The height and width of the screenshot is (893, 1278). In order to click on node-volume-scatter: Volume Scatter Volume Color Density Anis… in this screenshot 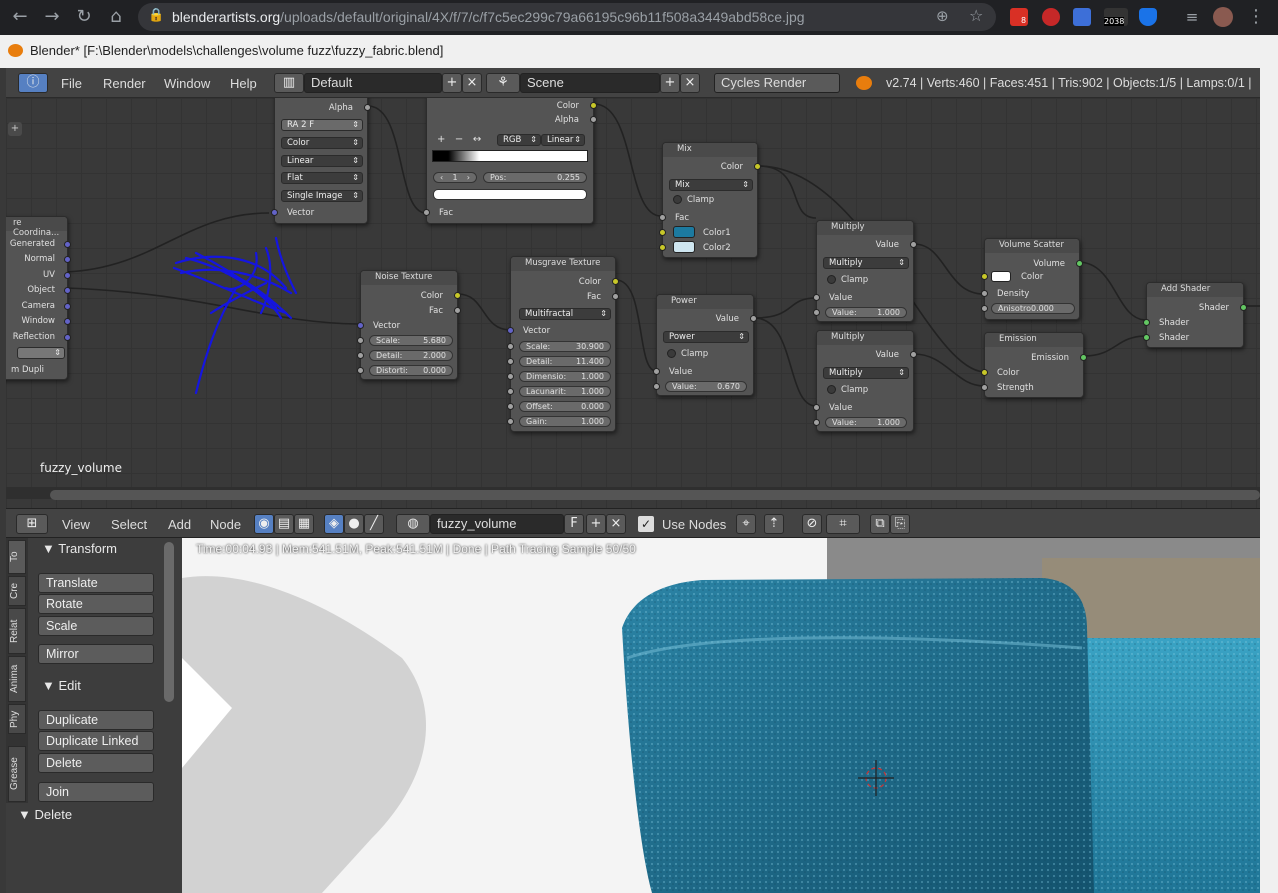, I will do `click(1032, 279)`.